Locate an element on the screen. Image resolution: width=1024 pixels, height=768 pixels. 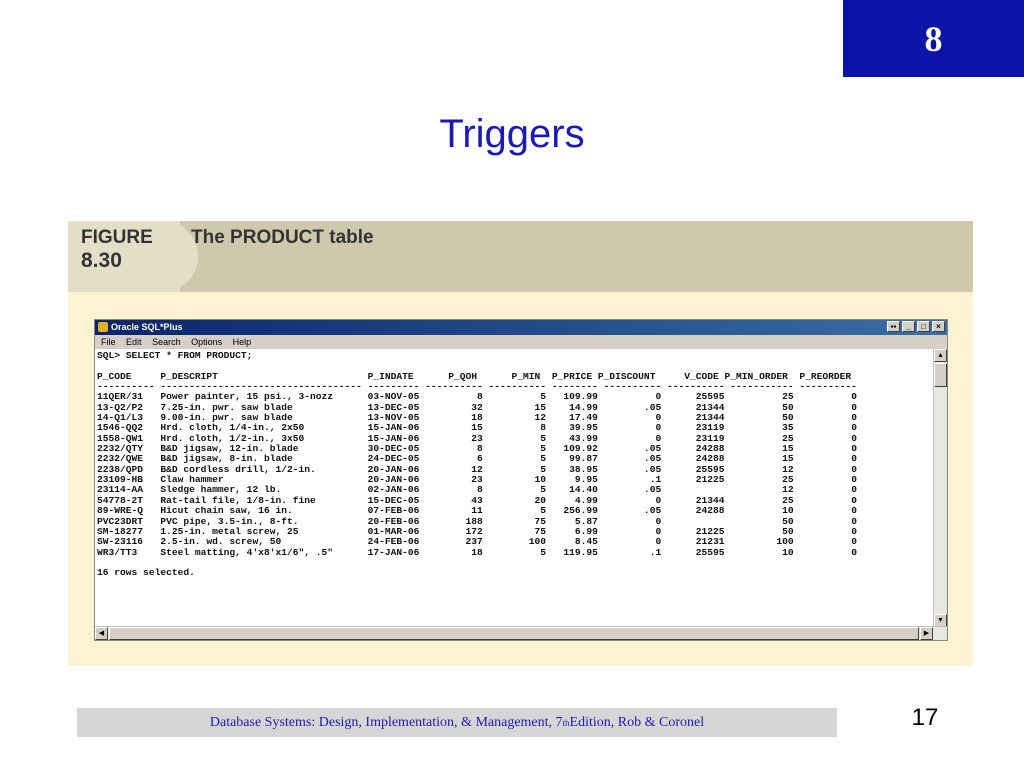
chapter-number-box: 8 is located at coordinates (933, 38).